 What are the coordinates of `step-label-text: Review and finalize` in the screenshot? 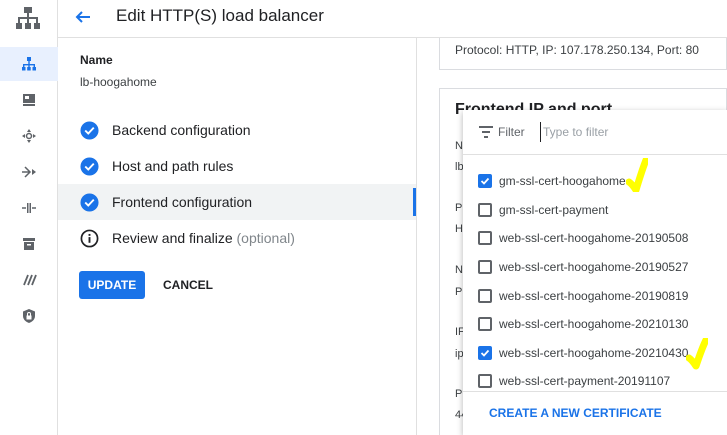 It's located at (172, 238).